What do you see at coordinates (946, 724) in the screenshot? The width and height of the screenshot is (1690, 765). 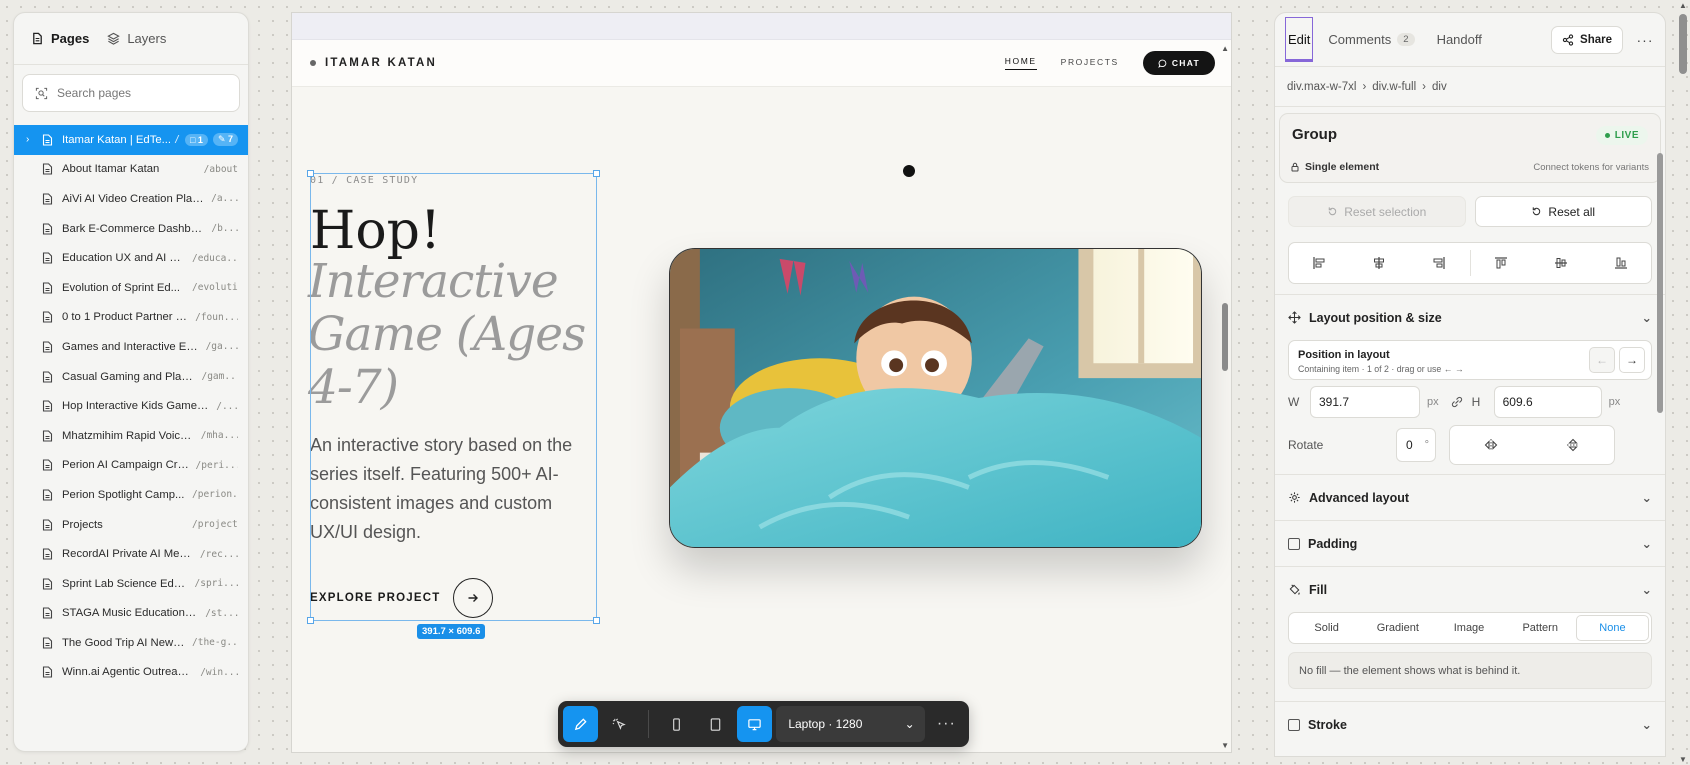 I see `more-options-icon: ···` at bounding box center [946, 724].